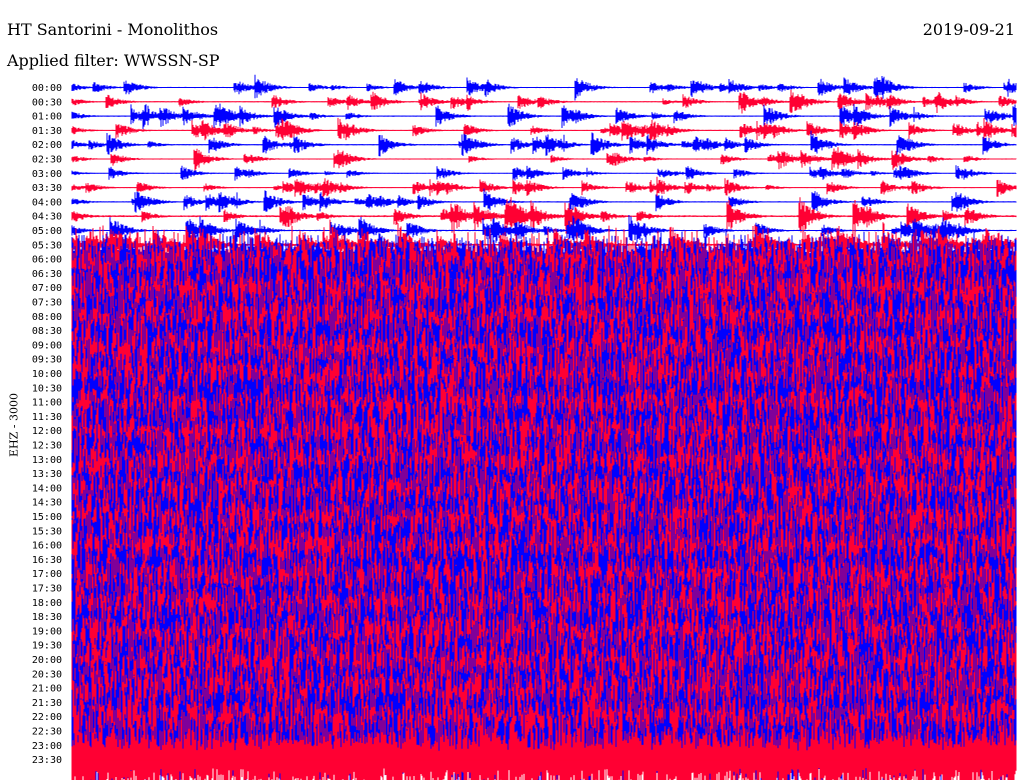 The width and height of the screenshot is (1024, 780). What do you see at coordinates (47, 646) in the screenshot?
I see `time-tick-label: 19:30` at bounding box center [47, 646].